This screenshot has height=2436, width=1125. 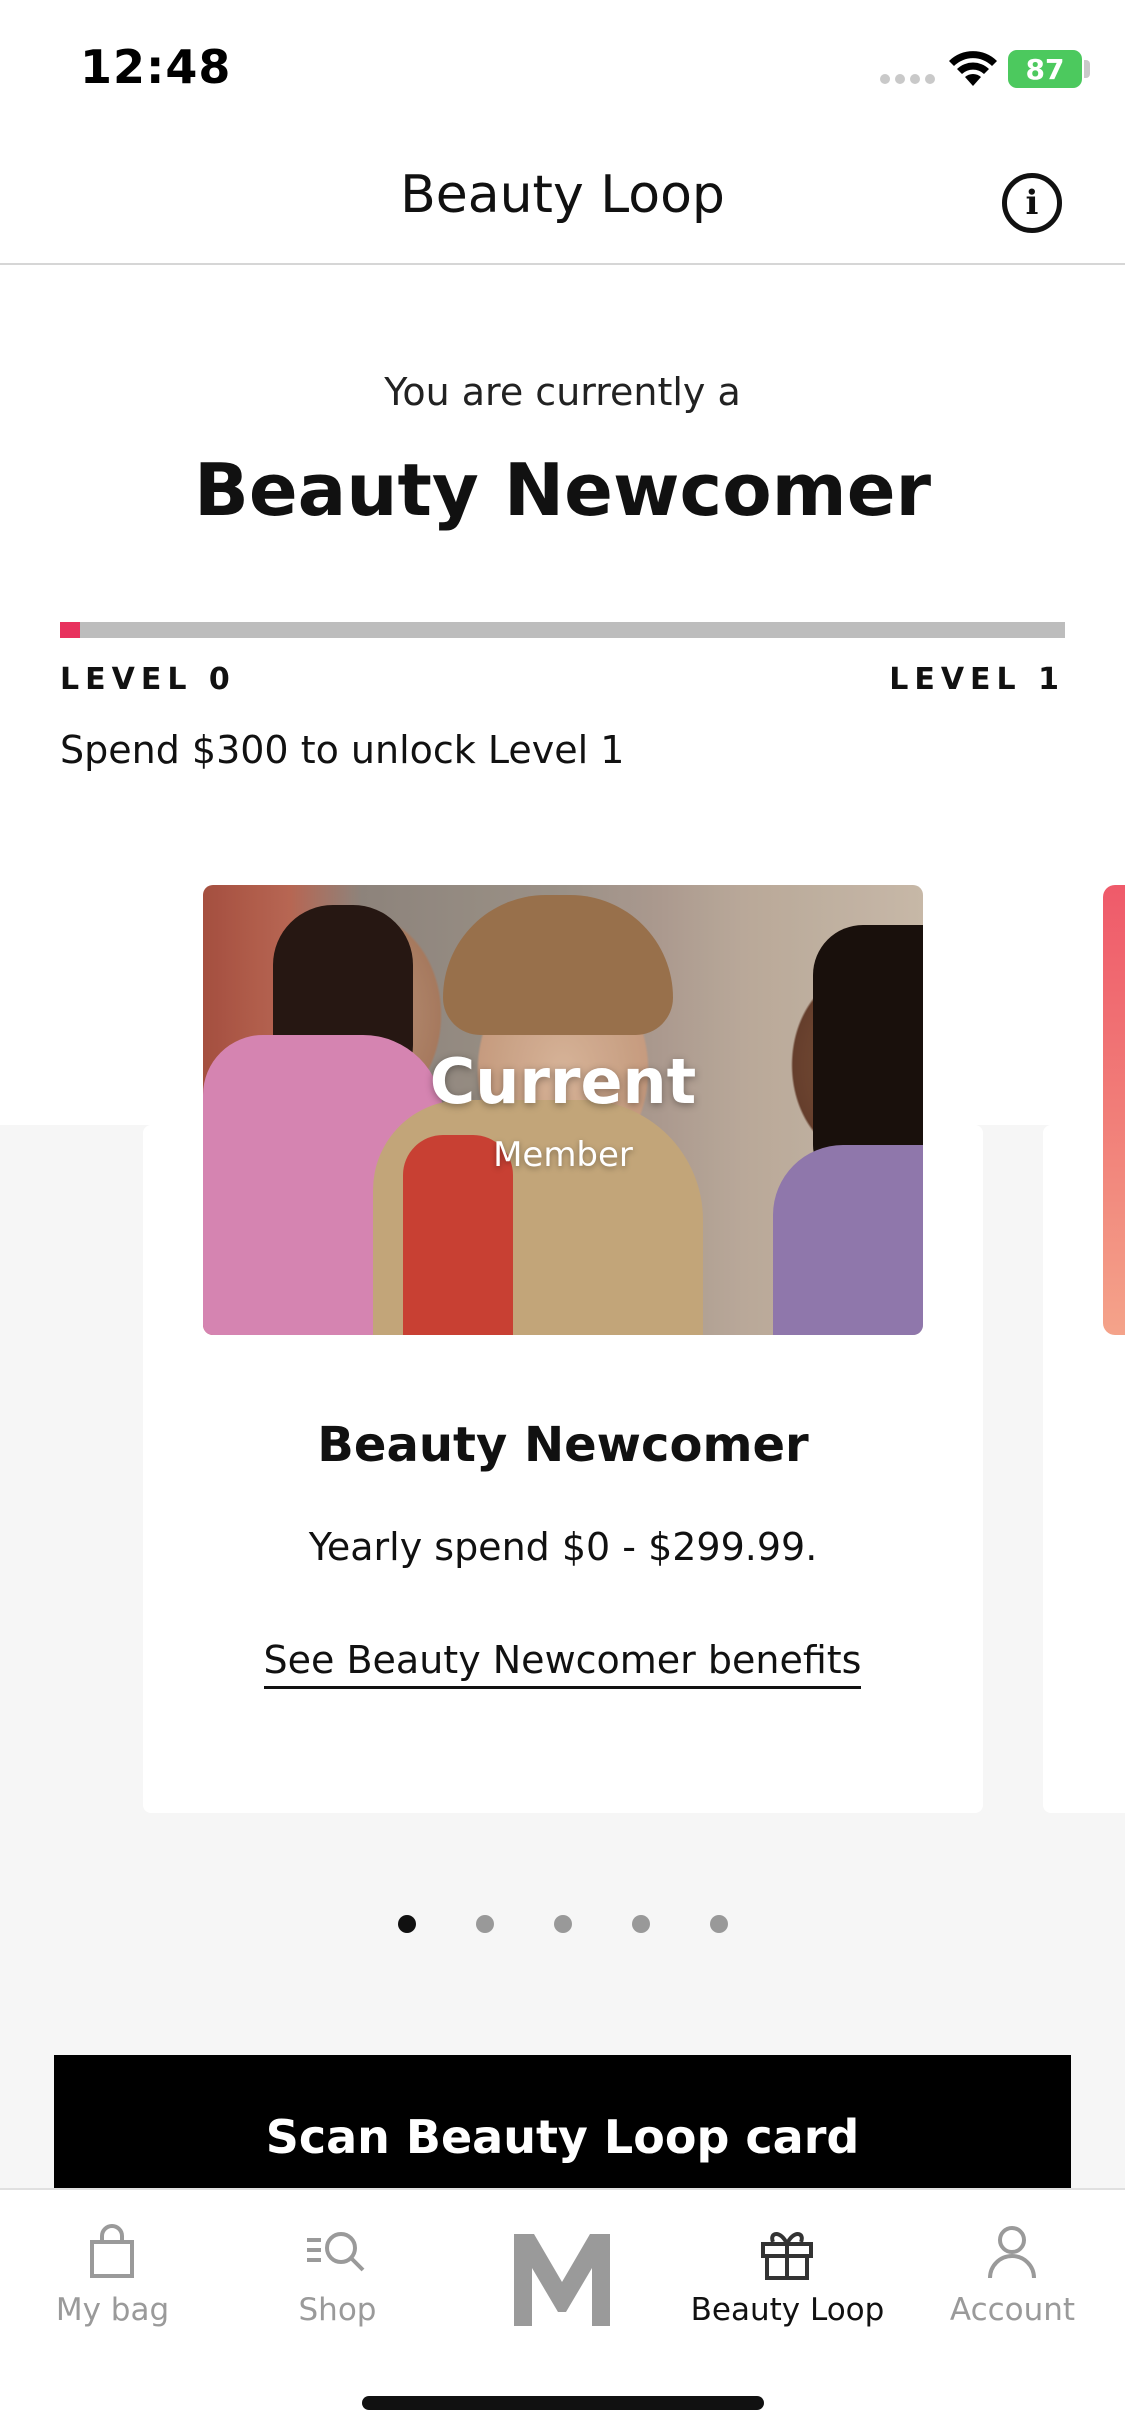 What do you see at coordinates (1012, 2252) in the screenshot?
I see `person-icon` at bounding box center [1012, 2252].